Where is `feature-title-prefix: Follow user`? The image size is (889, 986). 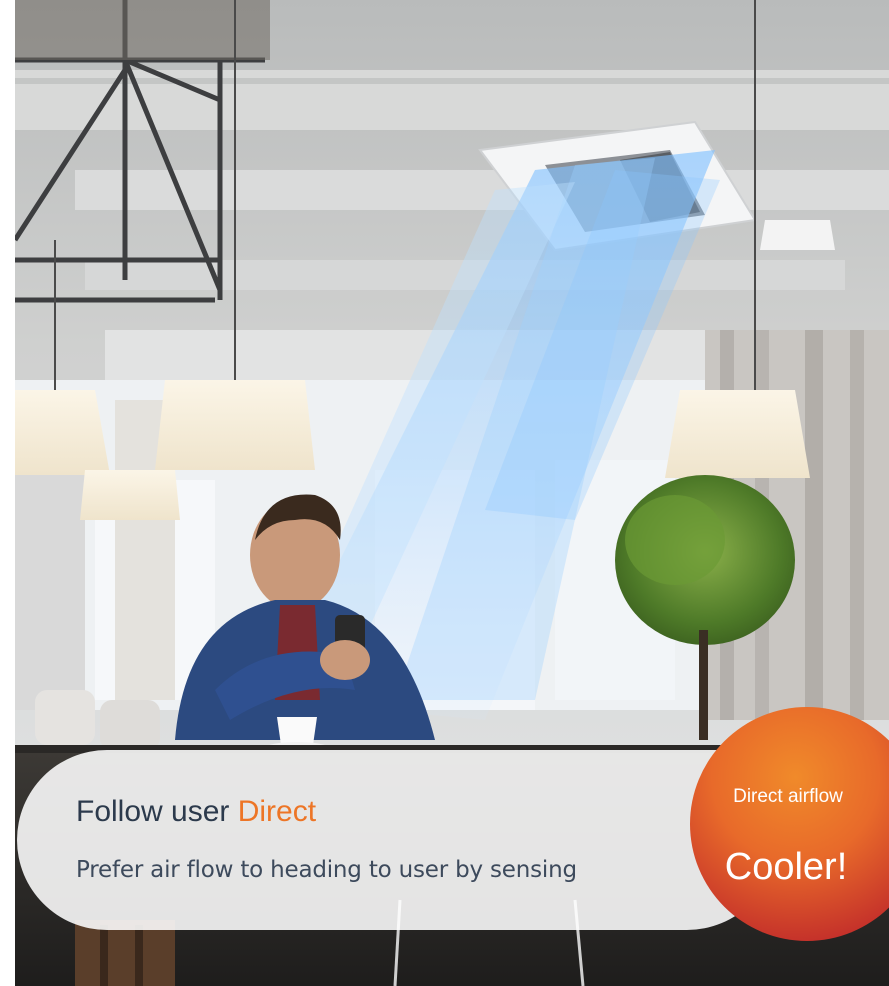
feature-title-prefix: Follow user is located at coordinates (157, 811).